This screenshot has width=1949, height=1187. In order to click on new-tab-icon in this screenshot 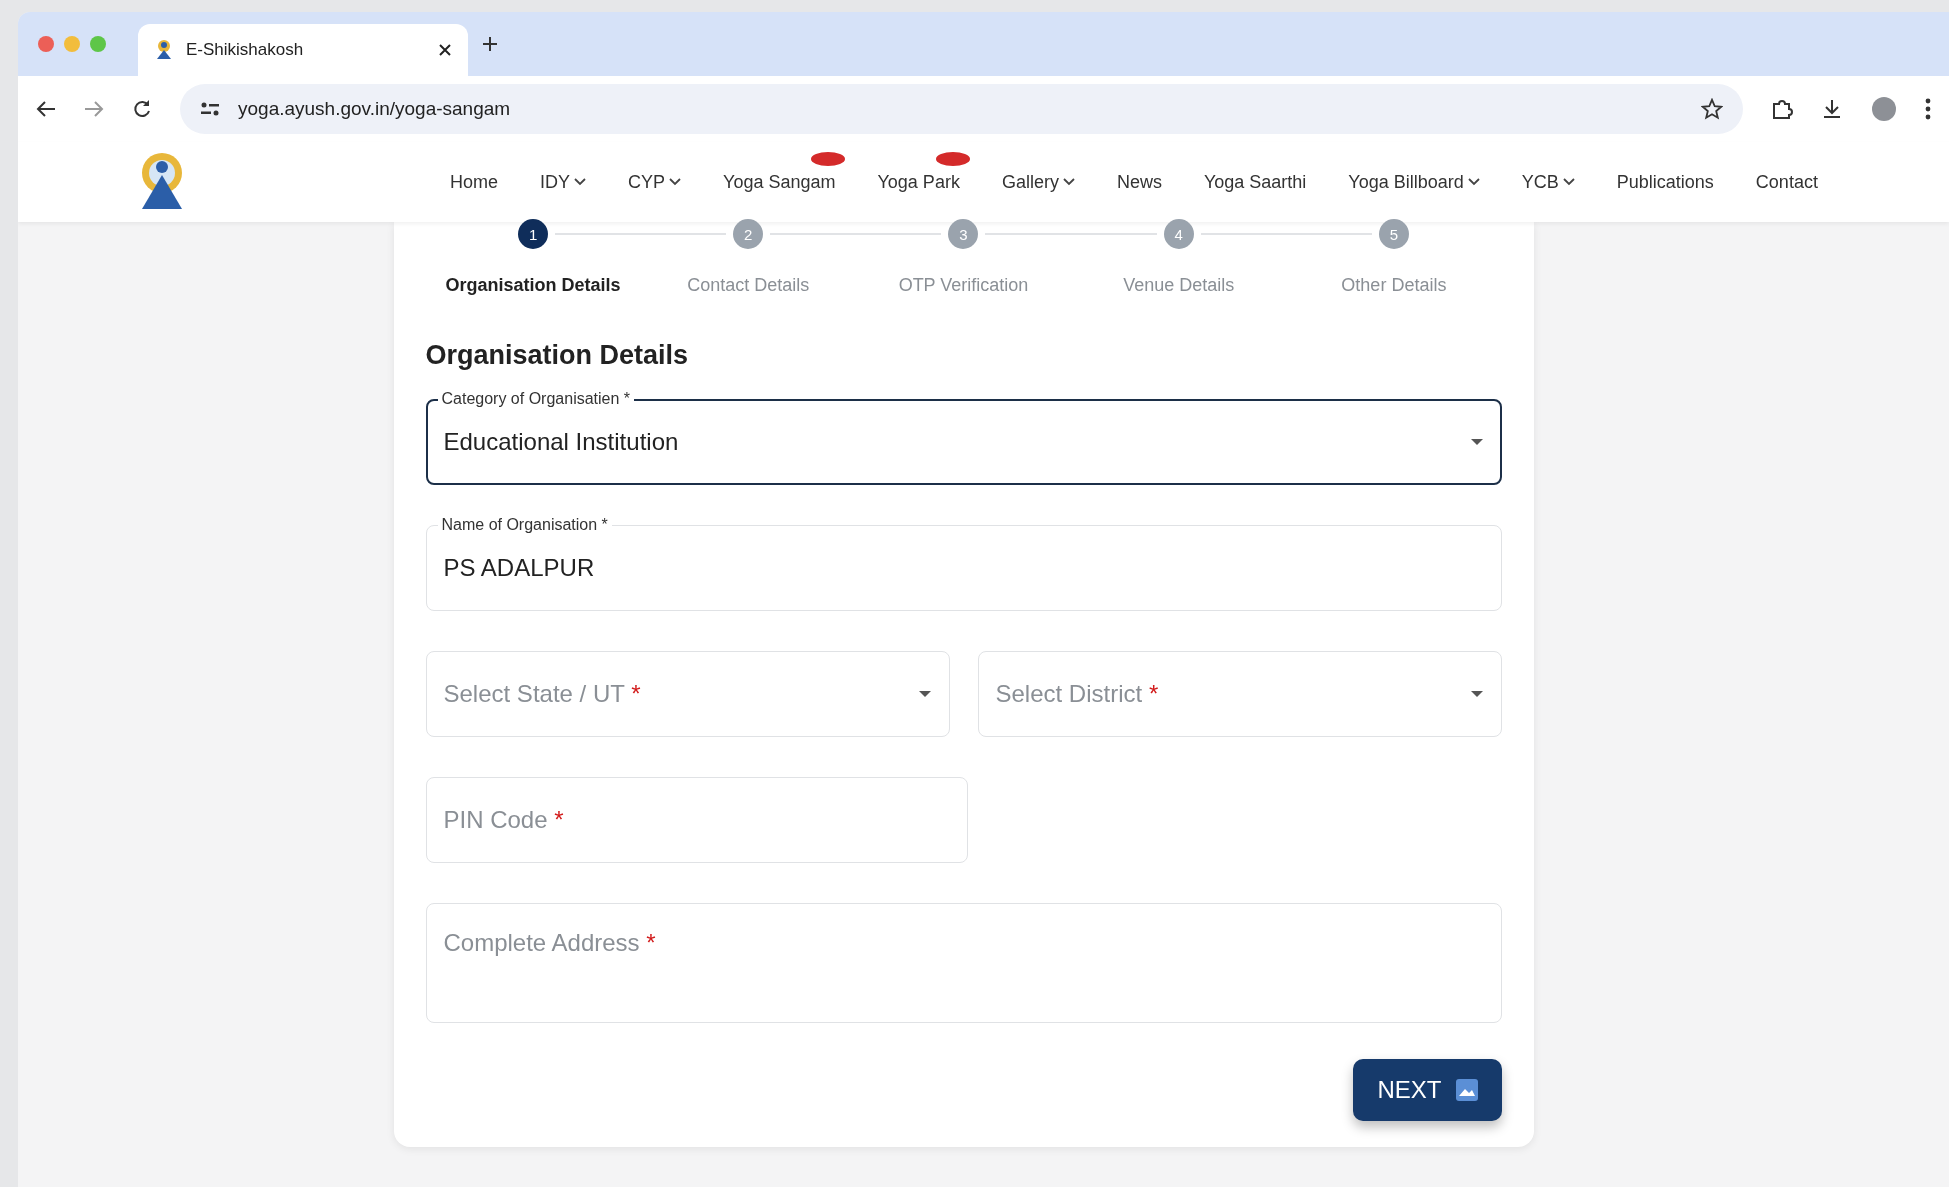, I will do `click(490, 44)`.